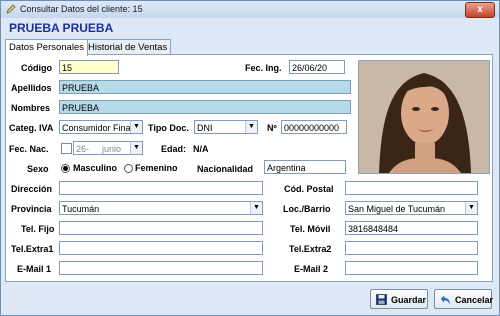 This screenshot has height=316, width=500. I want to click on tel-movil-field: 3816848484, so click(411, 228).